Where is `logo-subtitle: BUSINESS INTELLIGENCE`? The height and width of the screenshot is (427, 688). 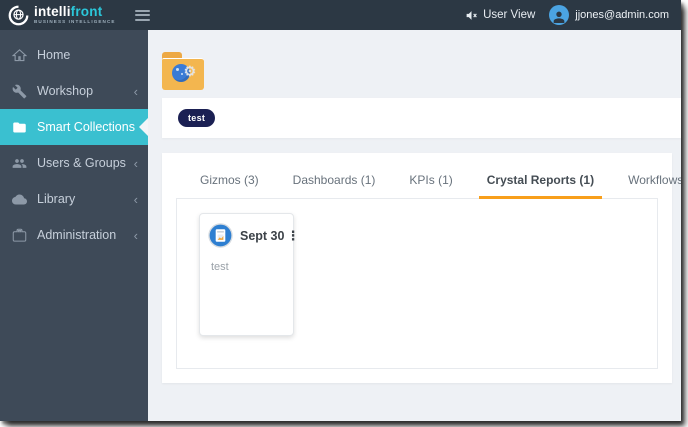
logo-subtitle: BUSINESS INTELLIGENCE is located at coordinates (75, 22).